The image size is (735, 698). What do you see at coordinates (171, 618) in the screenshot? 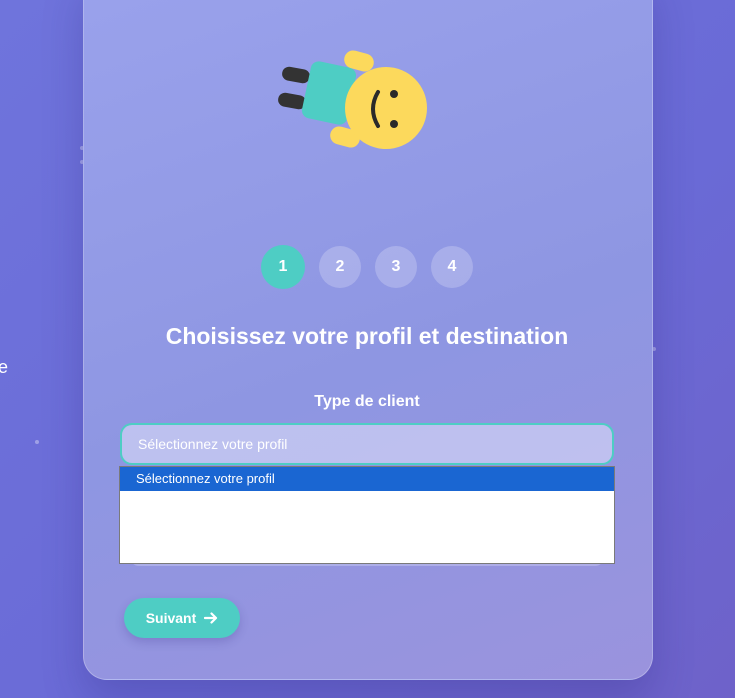
I see `next-button-label: Suivant` at bounding box center [171, 618].